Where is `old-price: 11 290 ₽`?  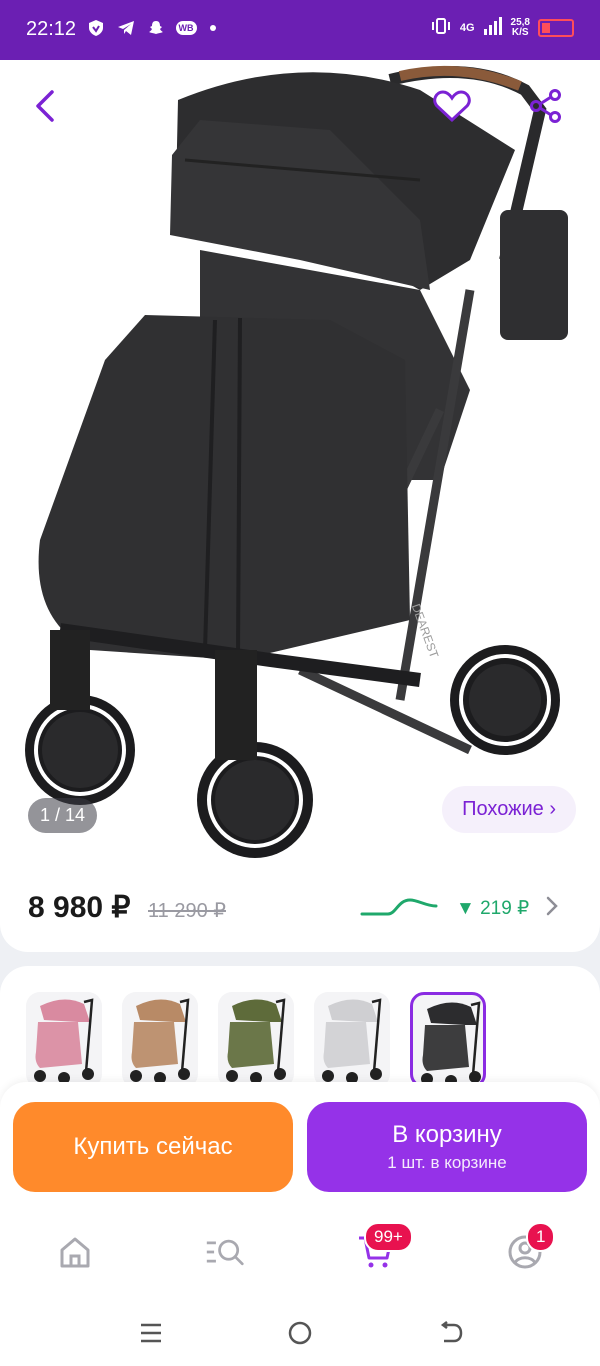 old-price: 11 290 ₽ is located at coordinates (187, 911).